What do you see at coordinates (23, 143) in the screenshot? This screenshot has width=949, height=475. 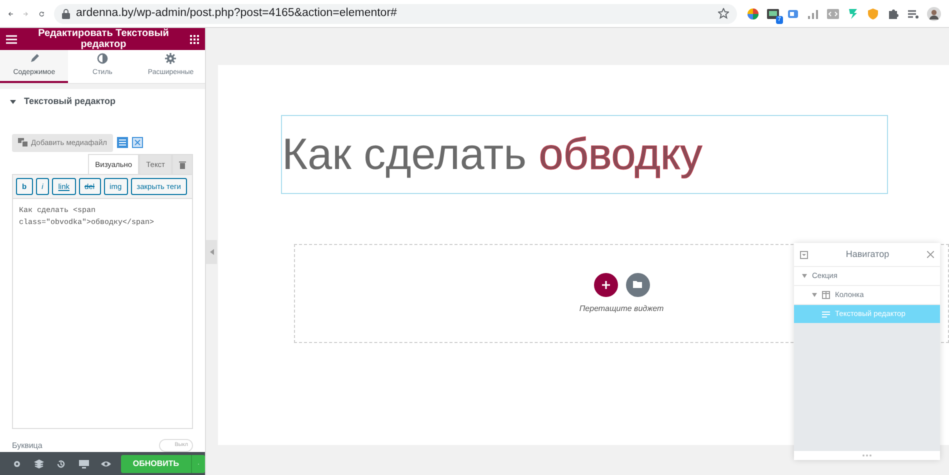 I see `media-icon` at bounding box center [23, 143].